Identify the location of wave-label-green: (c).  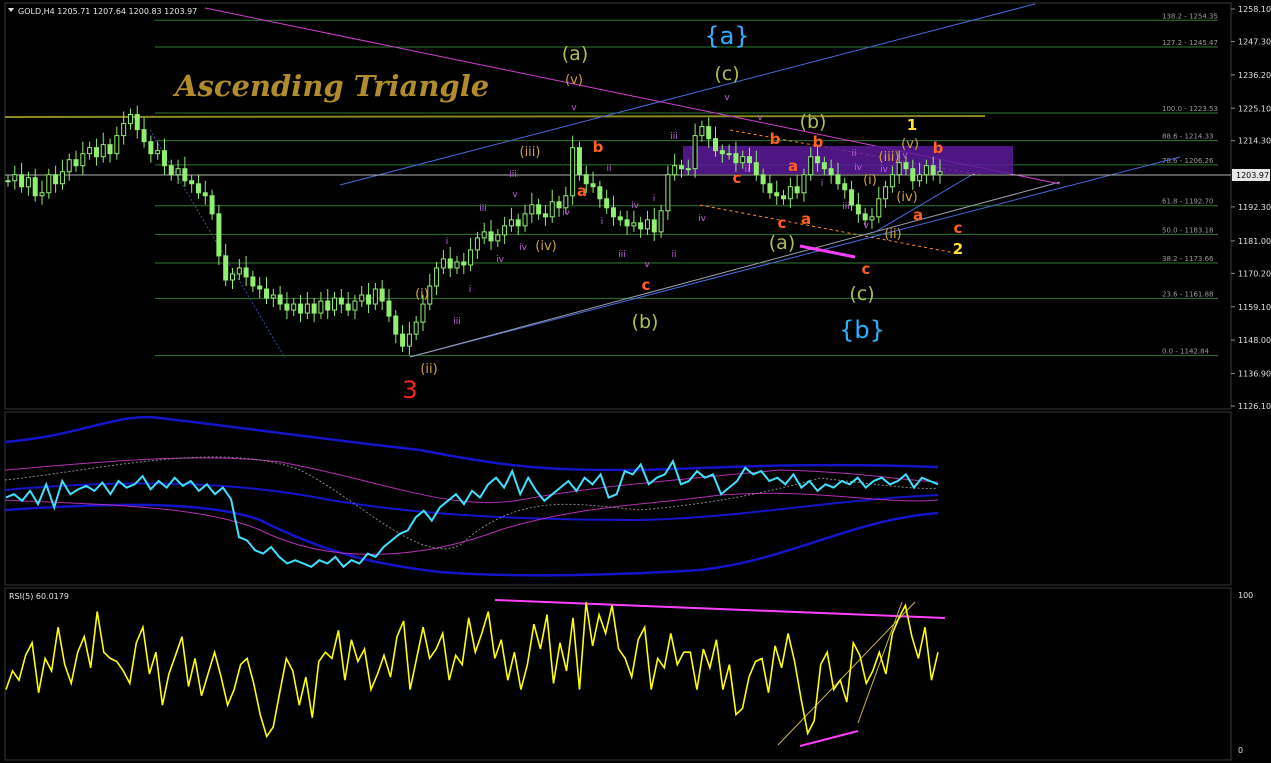
(726, 74).